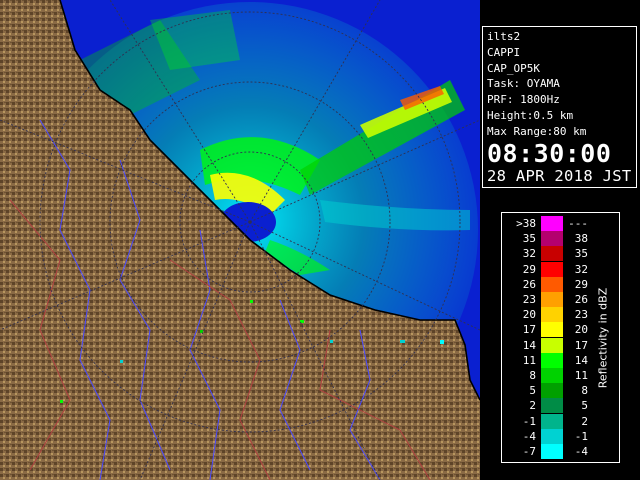 The height and width of the screenshot is (480, 640). What do you see at coordinates (584, 421) in the screenshot?
I see `legend-upper-value: 2` at bounding box center [584, 421].